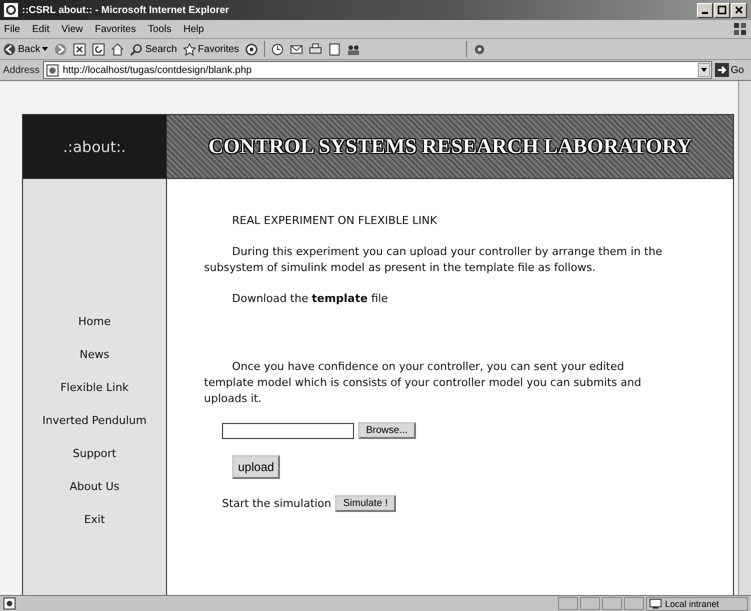  What do you see at coordinates (137, 49) in the screenshot?
I see `search-icon` at bounding box center [137, 49].